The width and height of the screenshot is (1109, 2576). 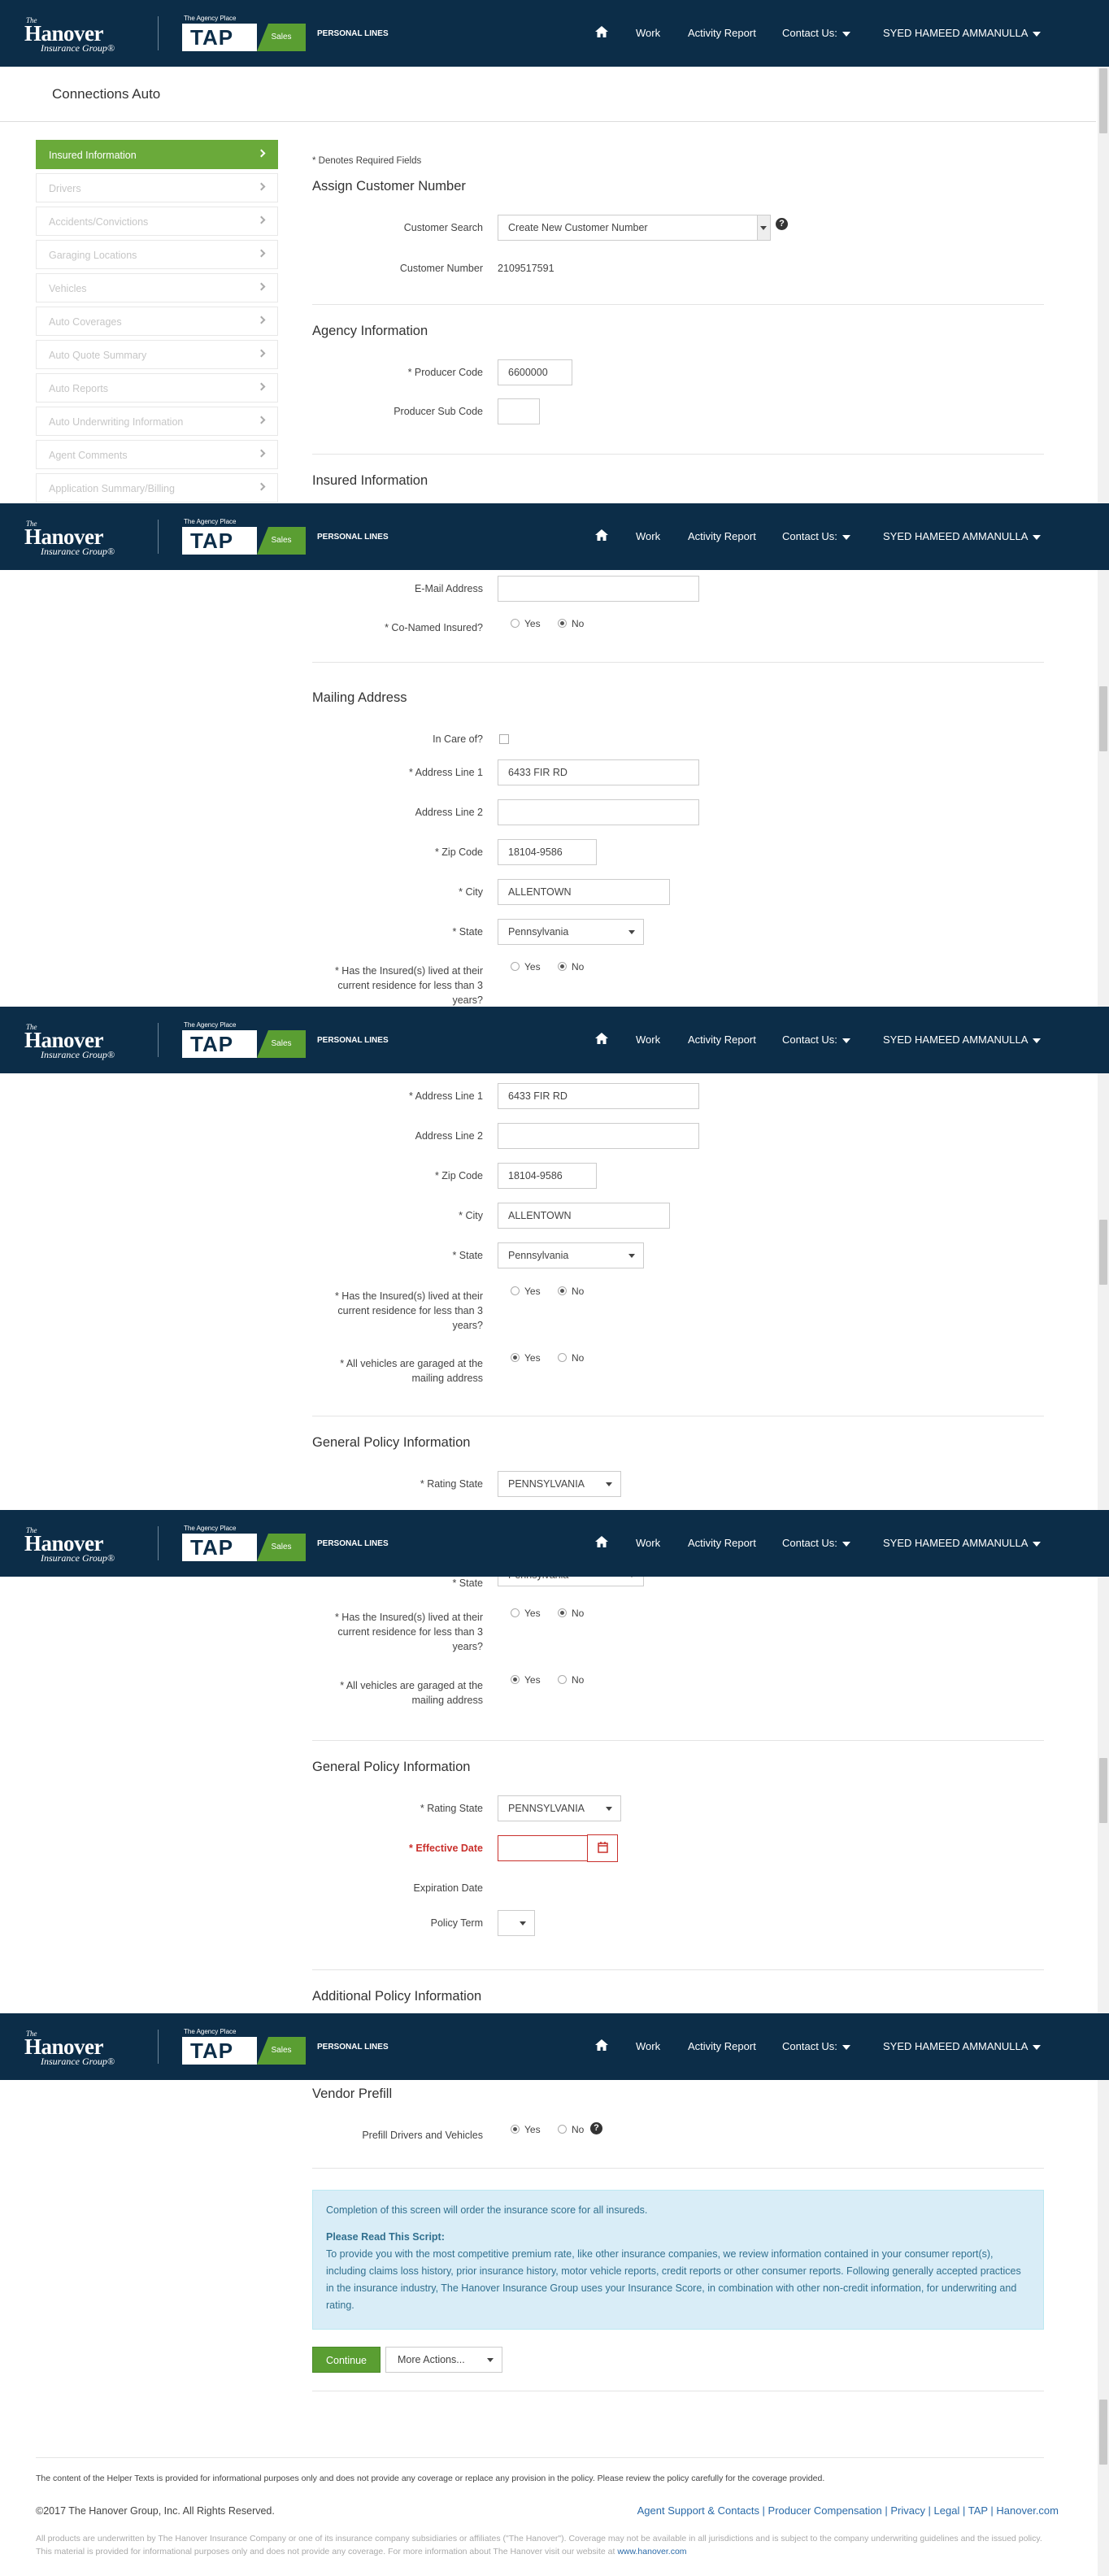 What do you see at coordinates (386, 2237) in the screenshot?
I see `script-title: Please Read This Script:` at bounding box center [386, 2237].